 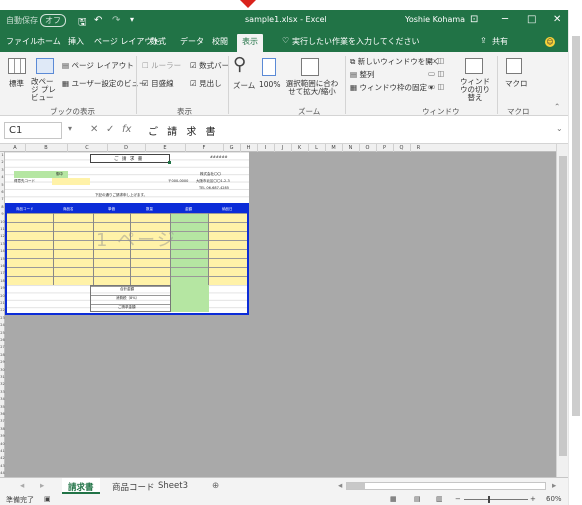 I want to click on column-header-g: G, so click(x=231, y=148).